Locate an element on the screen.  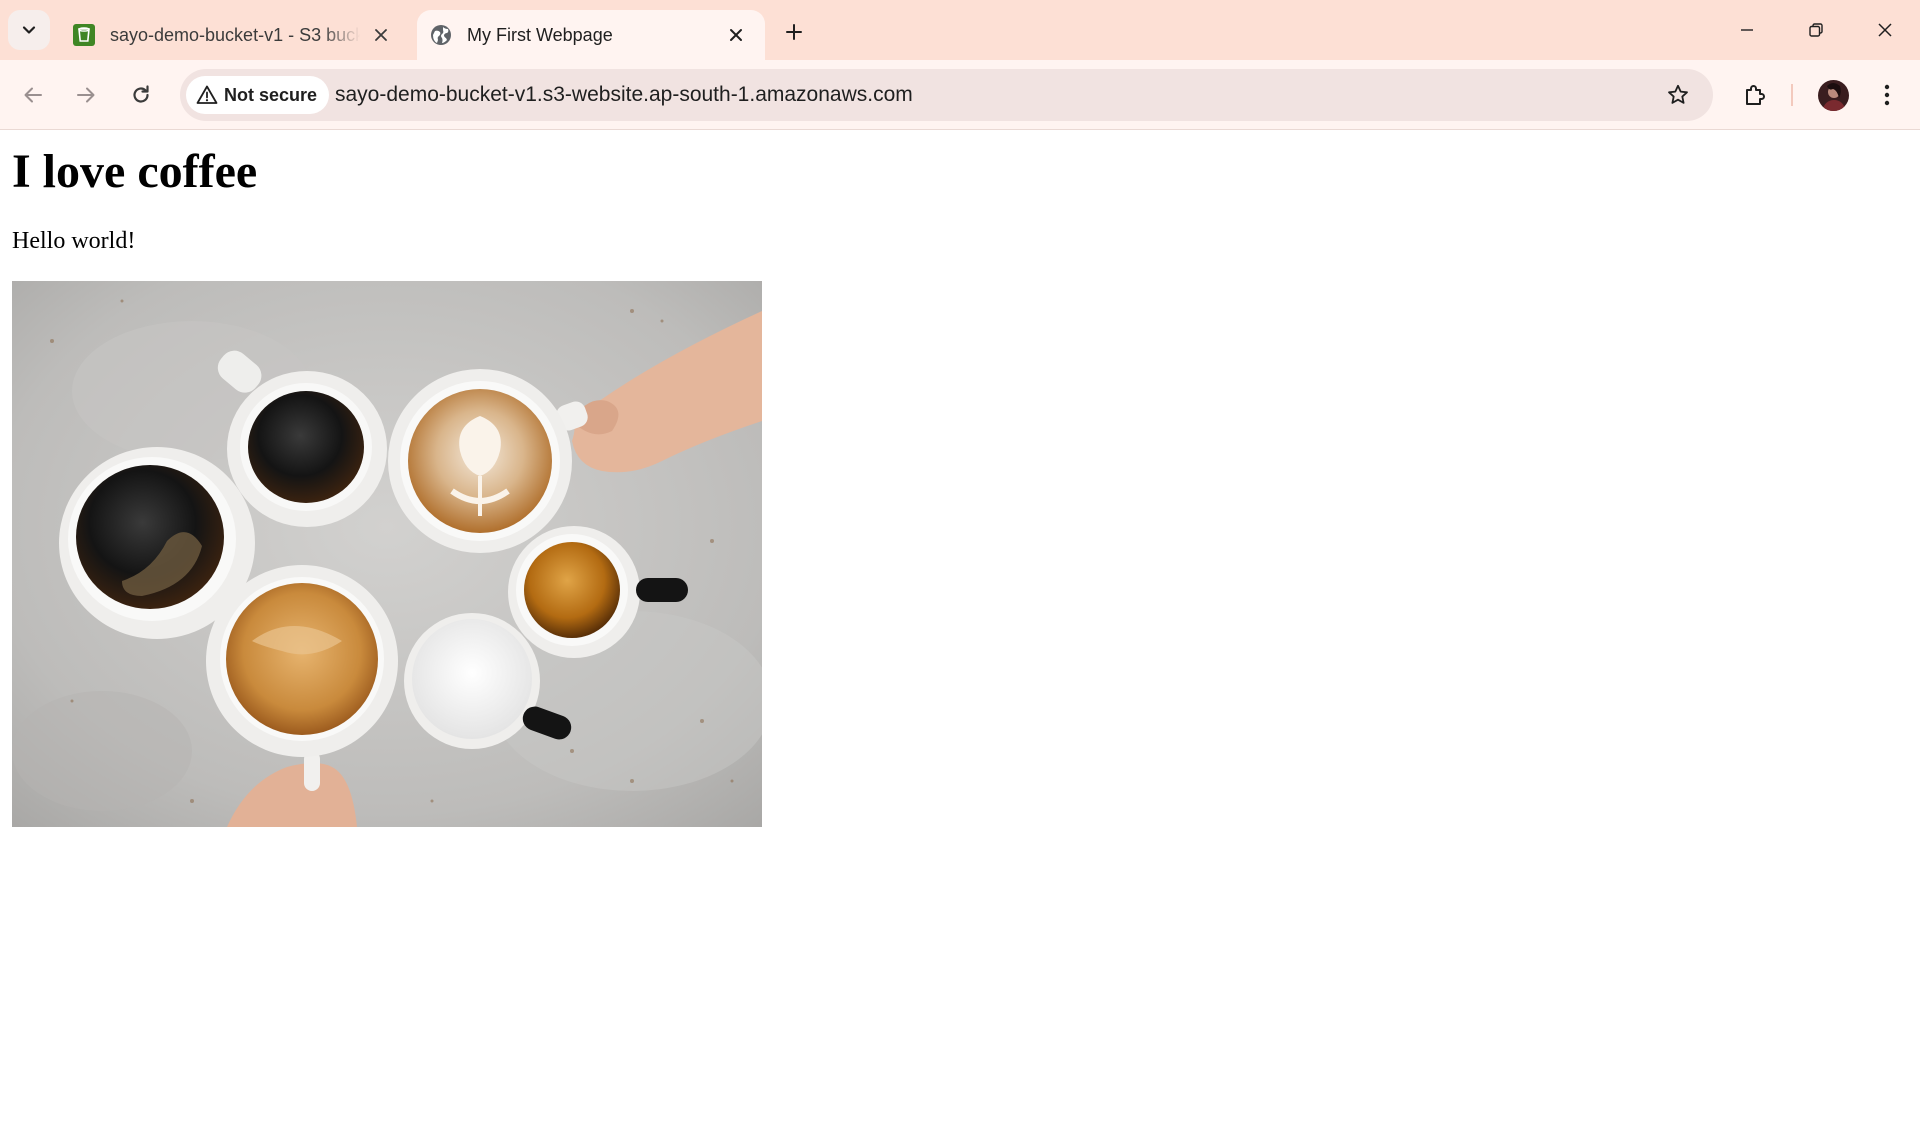
tab-search-button is located at coordinates (29, 30).